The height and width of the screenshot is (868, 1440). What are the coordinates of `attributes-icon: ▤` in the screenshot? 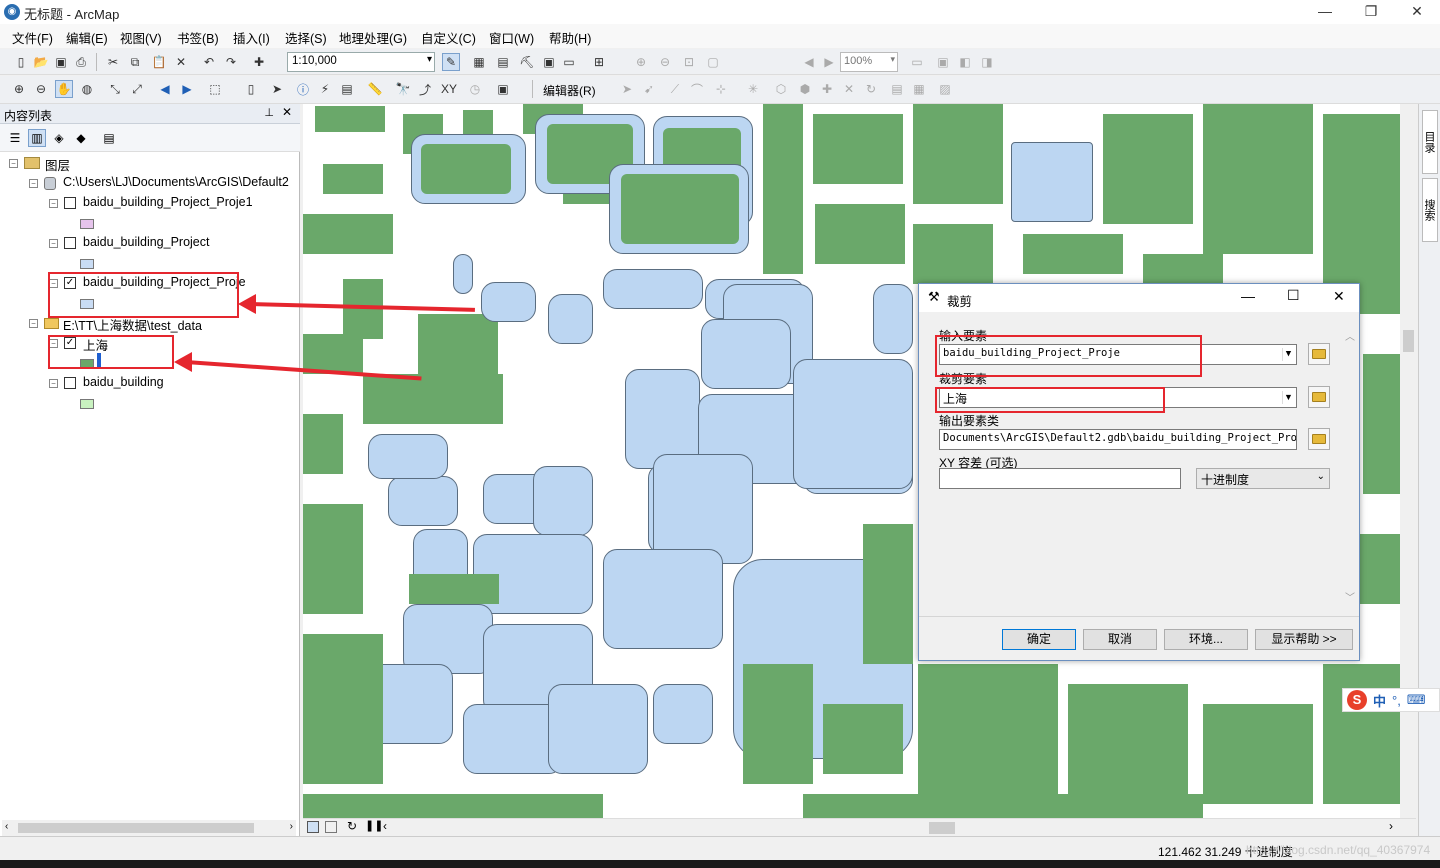 It's located at (897, 89).